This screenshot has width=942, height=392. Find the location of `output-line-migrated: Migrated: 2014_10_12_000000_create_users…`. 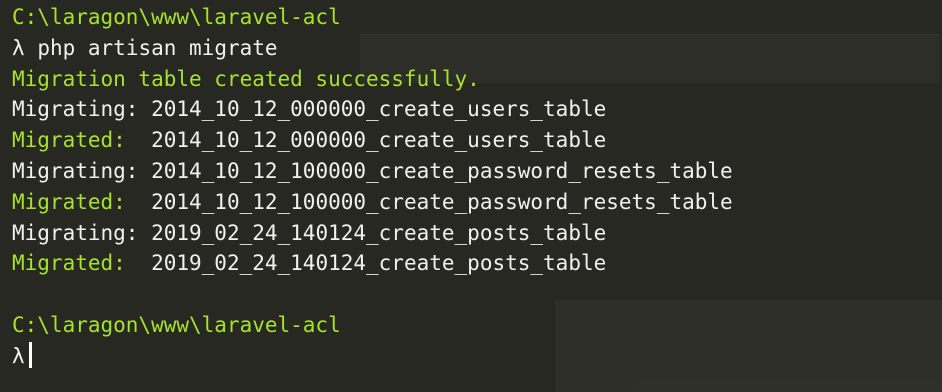

output-line-migrated: Migrated: 2014_10_12_000000_create_users… is located at coordinates (477, 140).